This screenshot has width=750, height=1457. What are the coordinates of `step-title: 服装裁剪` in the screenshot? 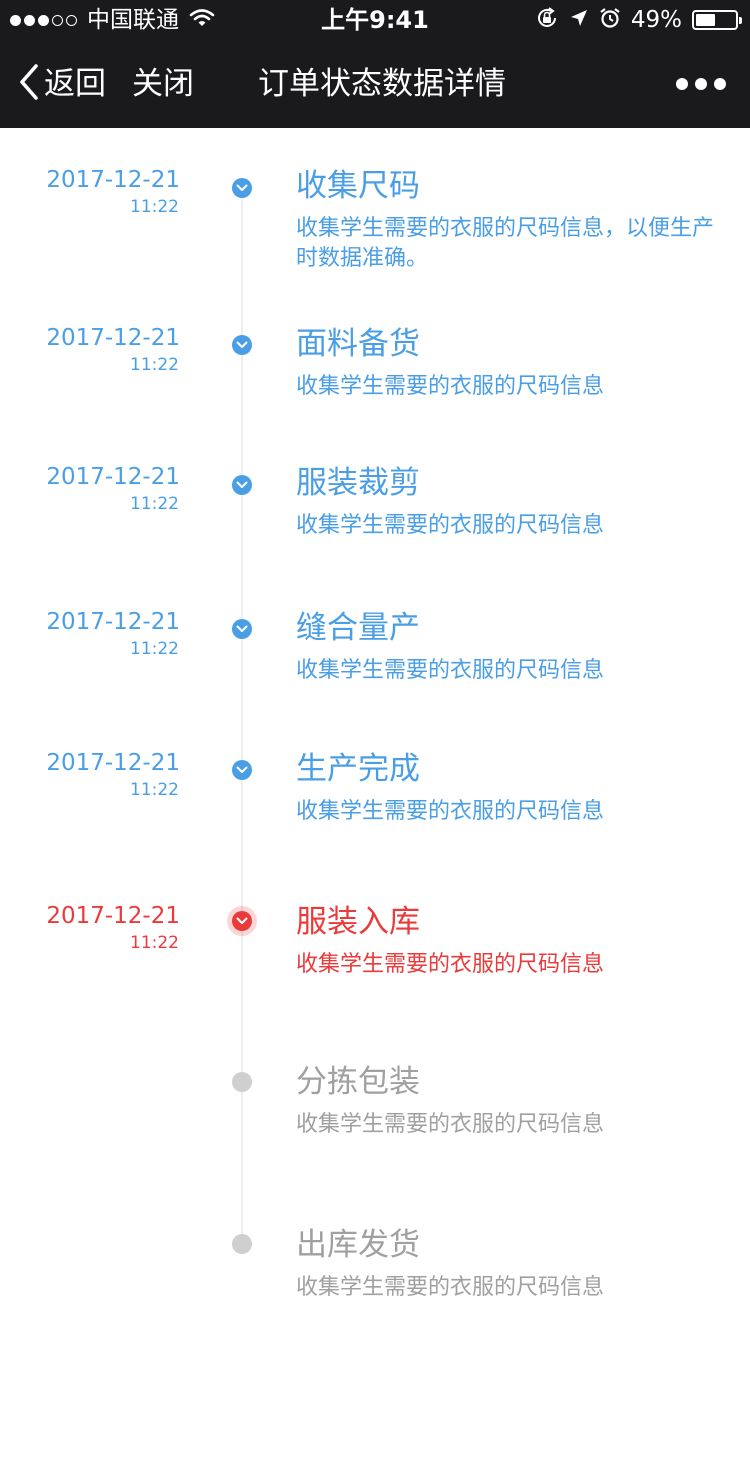 It's located at (358, 483).